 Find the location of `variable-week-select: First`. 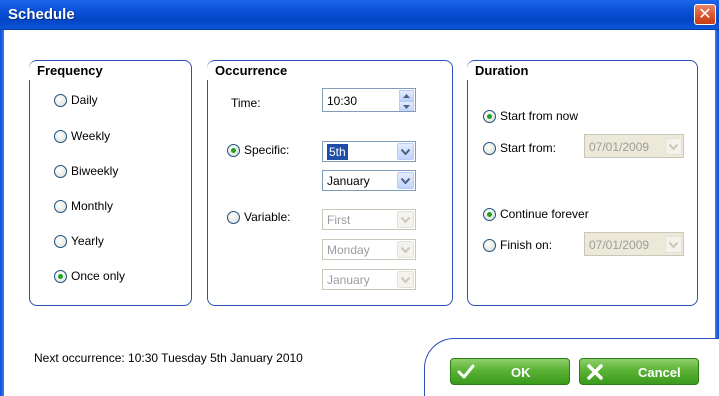

variable-week-select: First is located at coordinates (369, 219).